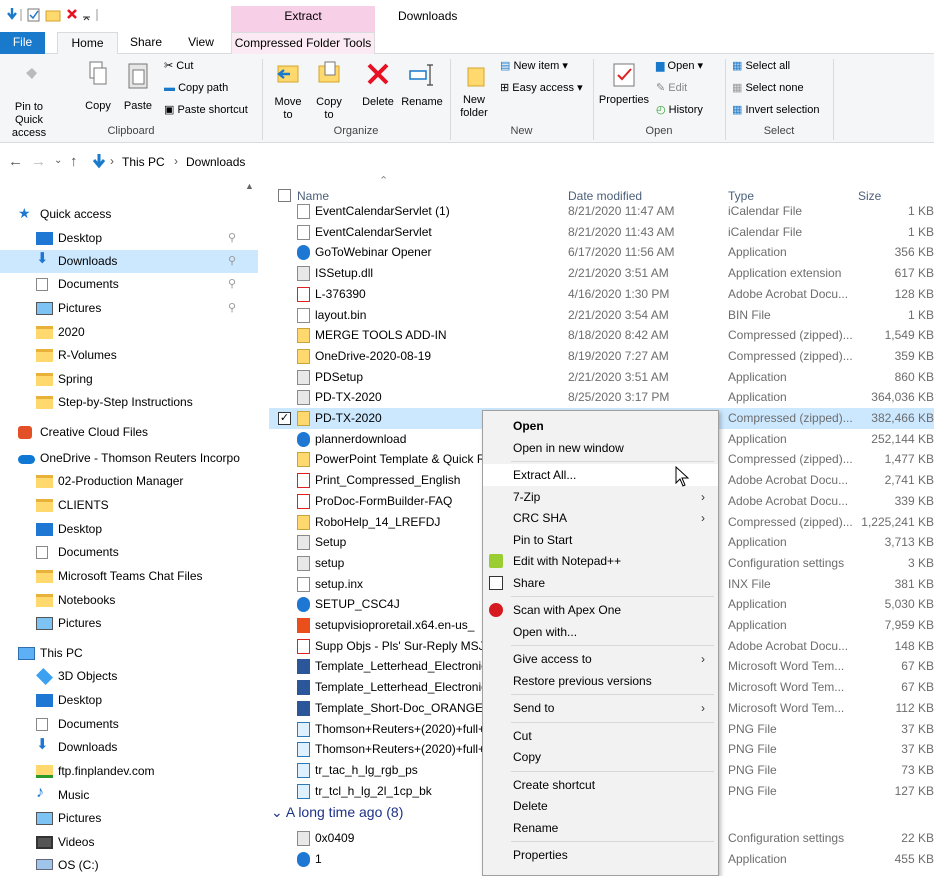 The width and height of the screenshot is (934, 876). I want to click on menu-item: Copy, so click(600, 757).